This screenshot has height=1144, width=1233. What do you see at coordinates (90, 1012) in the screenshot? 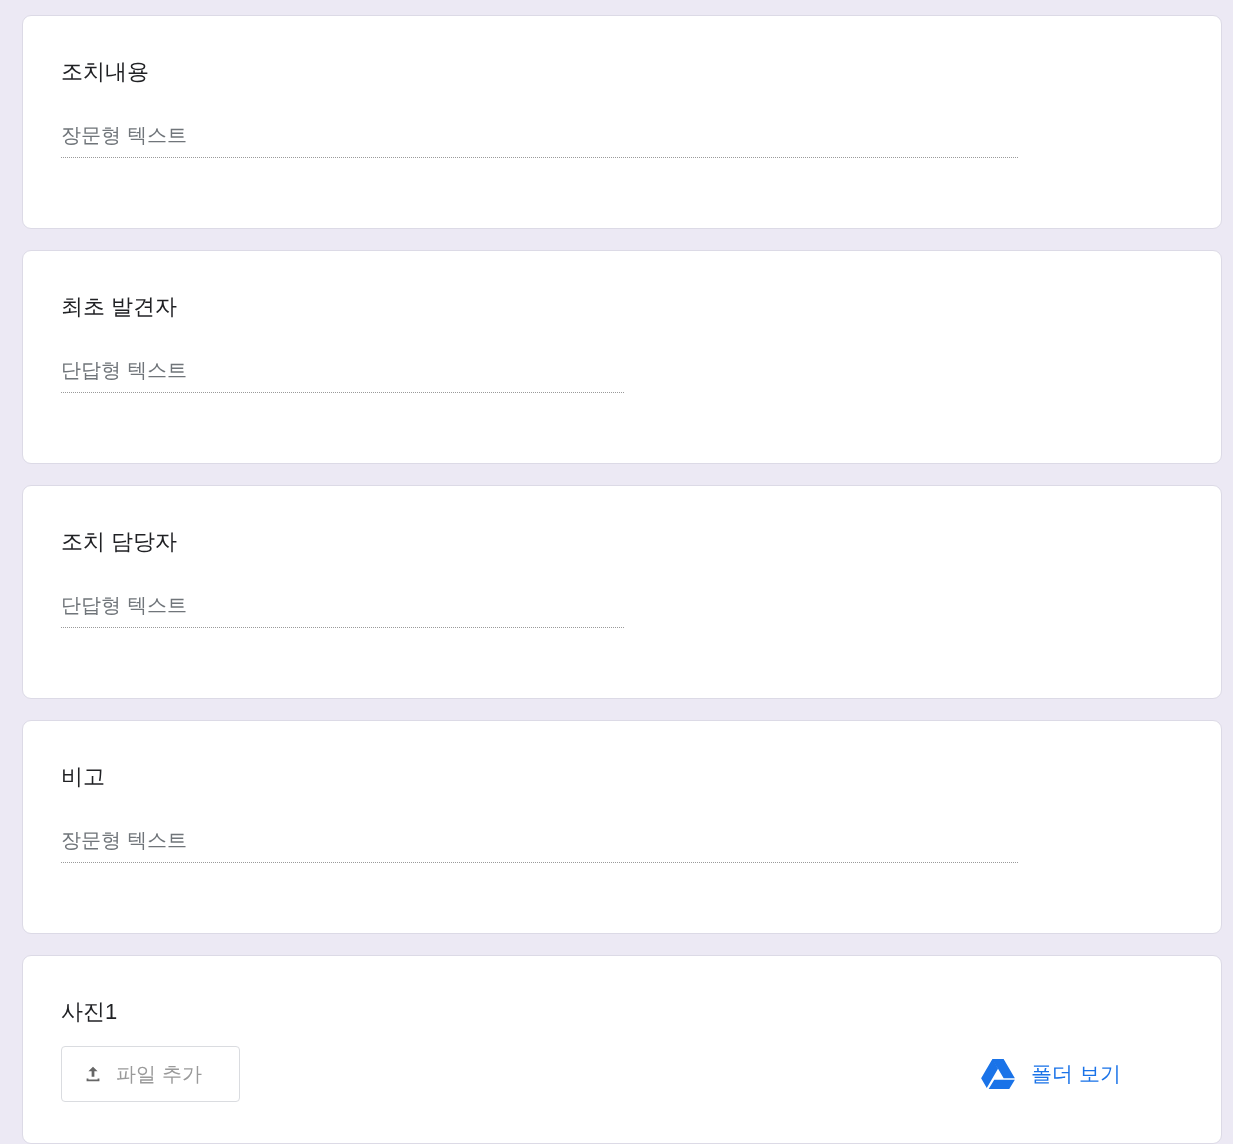
I see `question-title: 사진1` at bounding box center [90, 1012].